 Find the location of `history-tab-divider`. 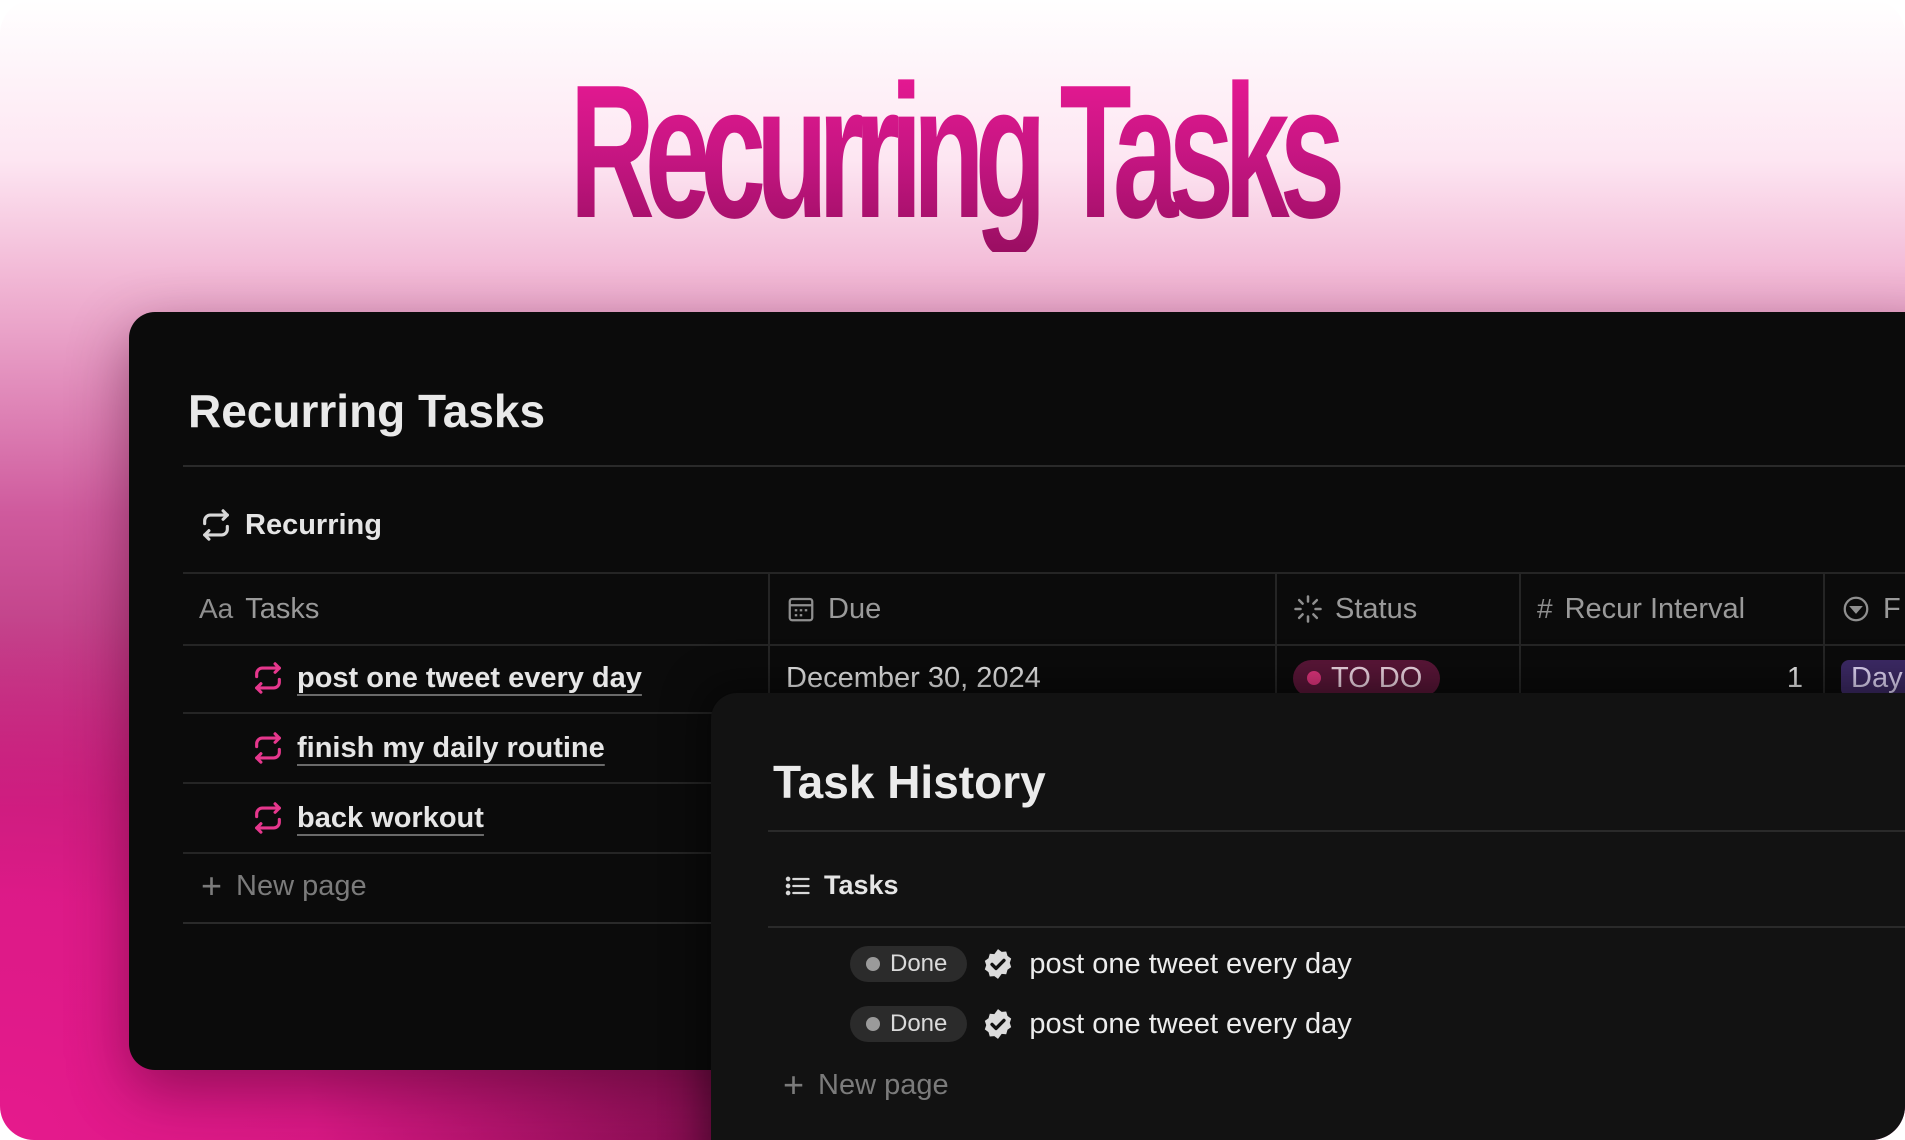

history-tab-divider is located at coordinates (1336, 927).